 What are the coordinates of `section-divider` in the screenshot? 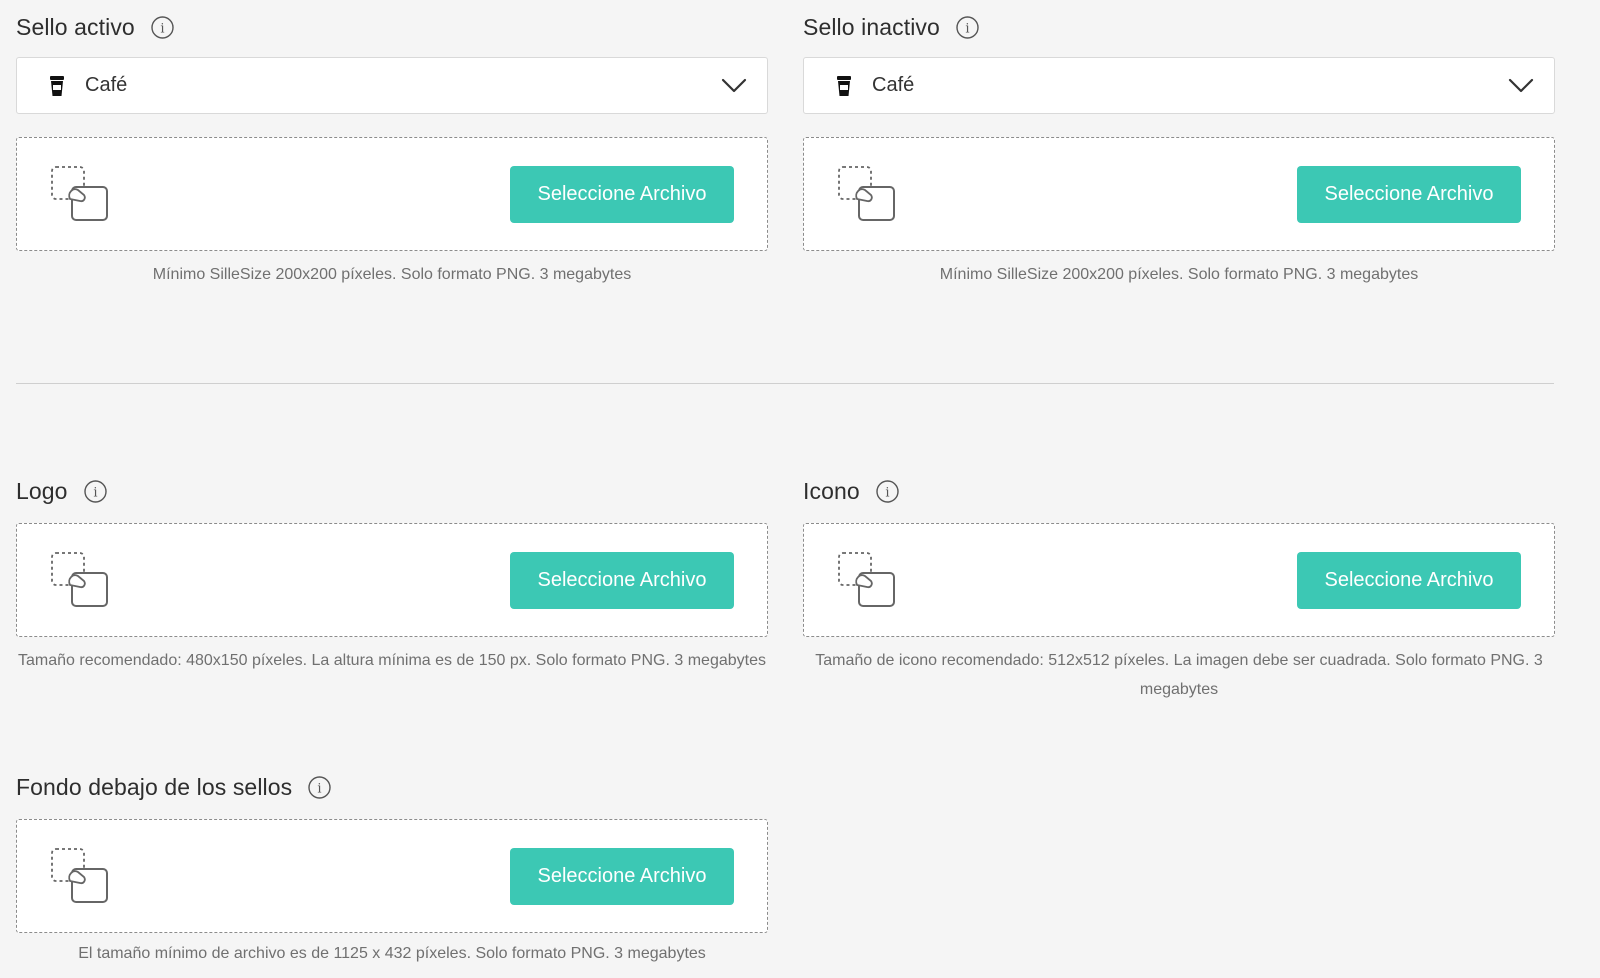 It's located at (785, 383).